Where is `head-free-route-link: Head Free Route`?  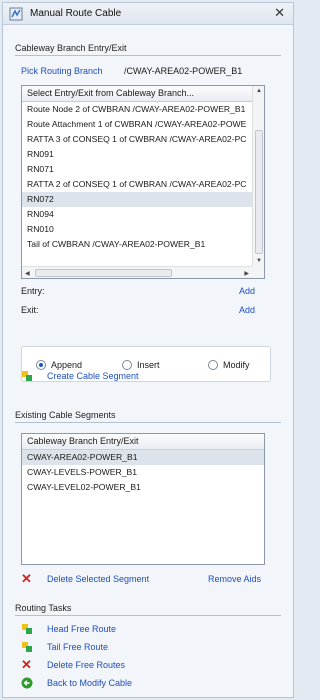
head-free-route-link: Head Free Route is located at coordinates (81, 629).